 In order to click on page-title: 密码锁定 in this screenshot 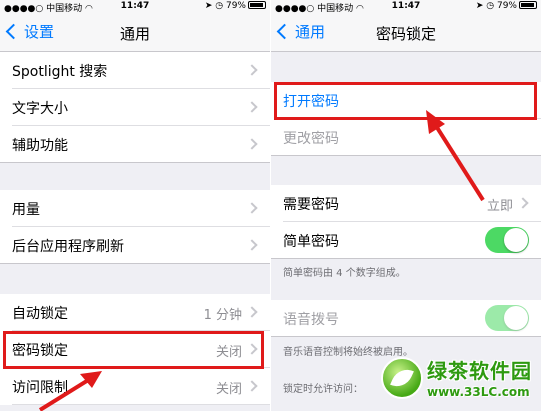, I will do `click(405, 34)`.